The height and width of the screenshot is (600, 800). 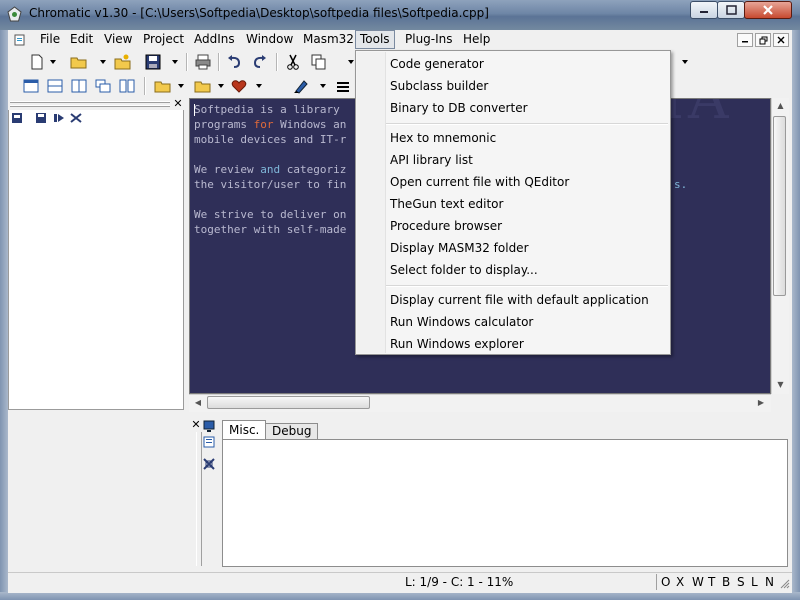 I want to click on toolbar-separator, so click(x=219, y=62).